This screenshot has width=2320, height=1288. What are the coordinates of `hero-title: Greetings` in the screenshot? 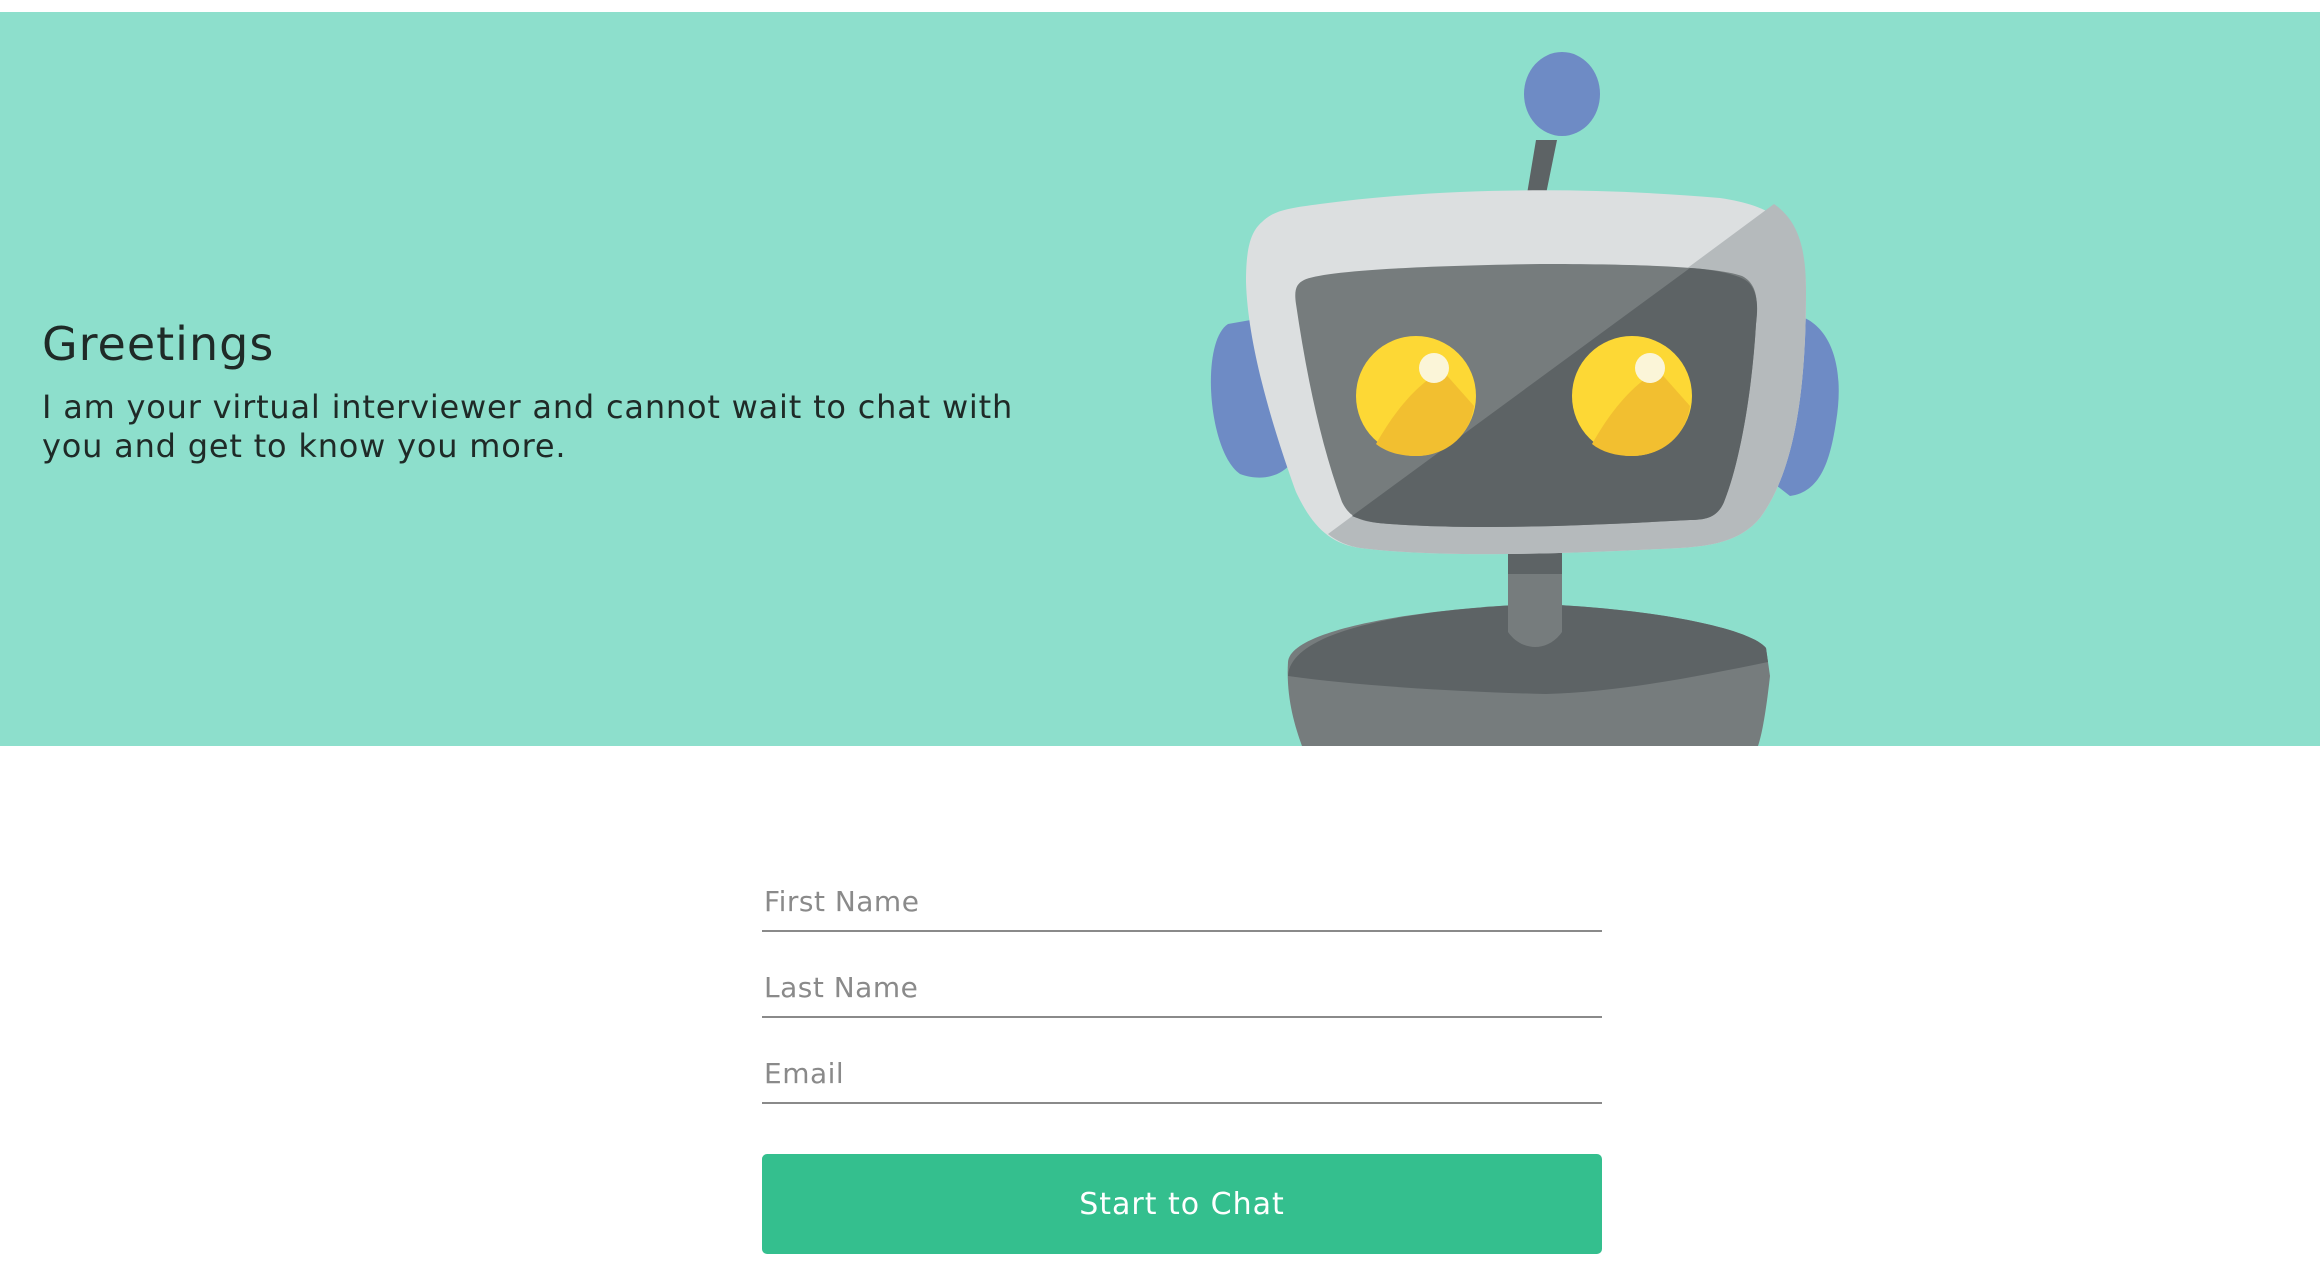 It's located at (158, 344).